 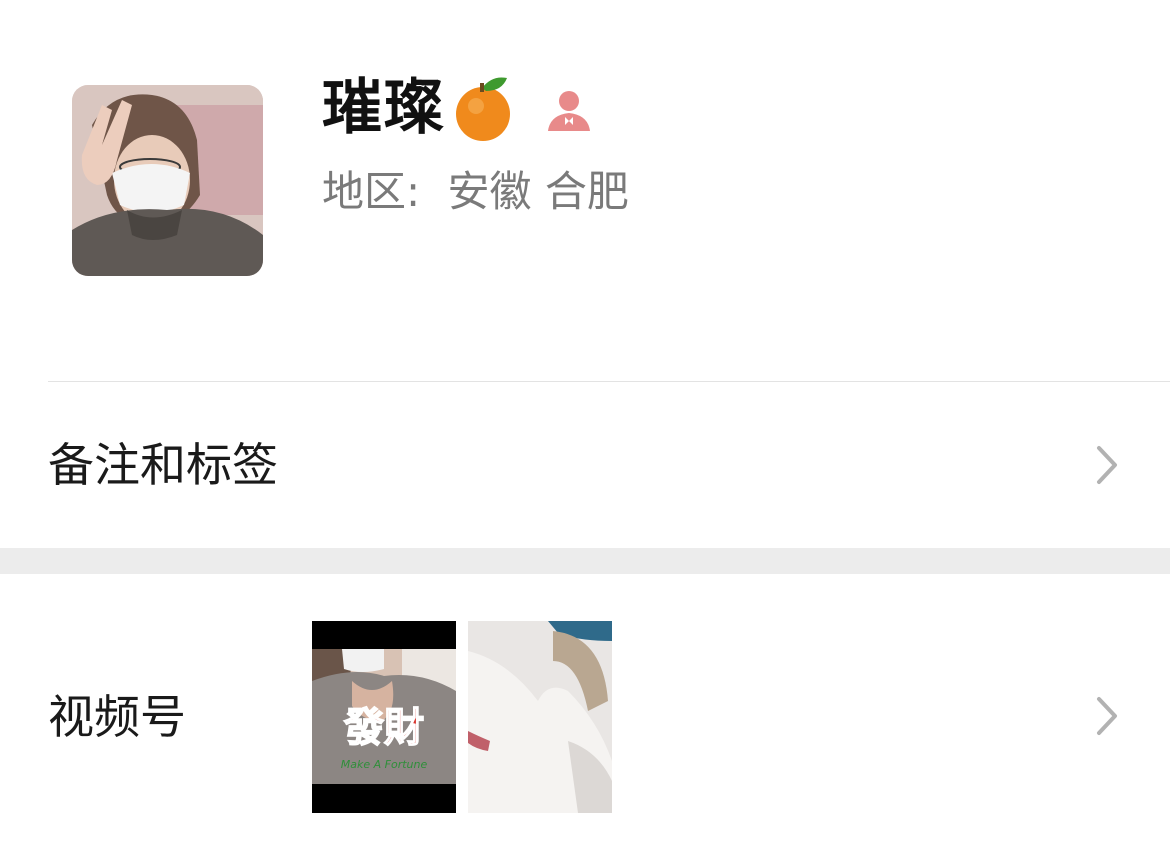 I want to click on region-label: 地区:, so click(x=371, y=191).